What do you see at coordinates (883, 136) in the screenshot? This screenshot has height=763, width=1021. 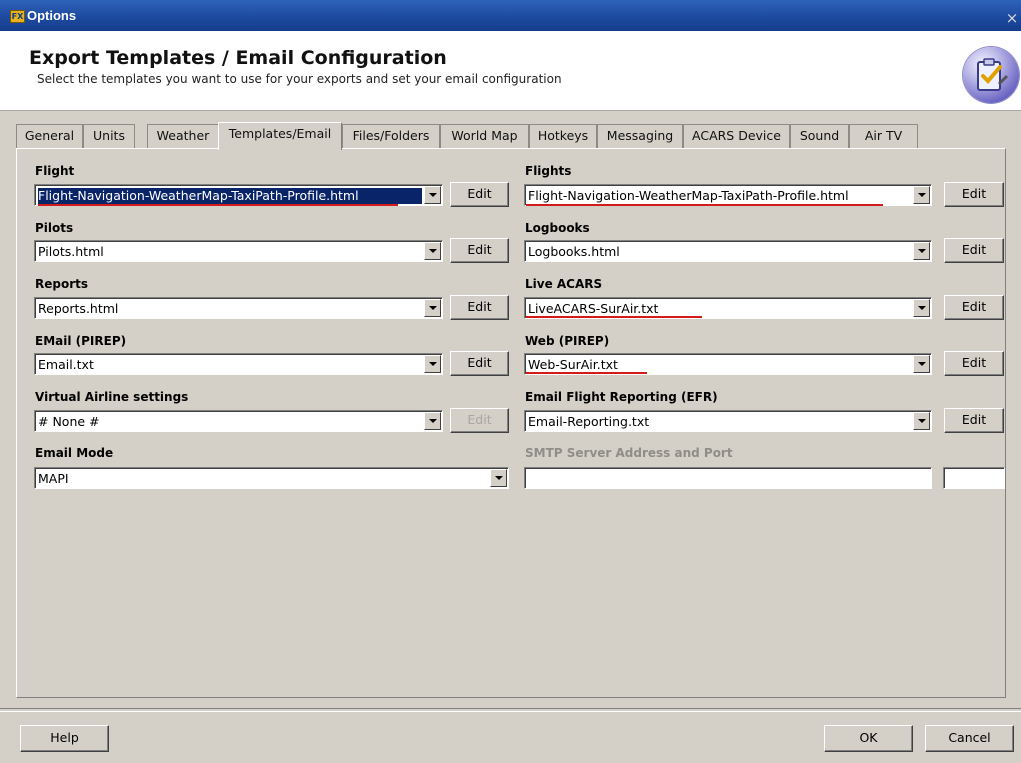 I see `tab-air-tv: Air TV` at bounding box center [883, 136].